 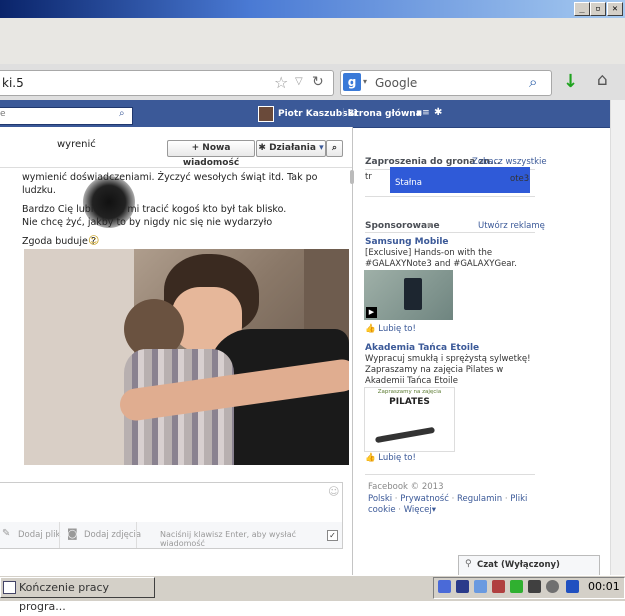 What do you see at coordinates (617, 337) in the screenshot?
I see `page-scrollbar` at bounding box center [617, 337].